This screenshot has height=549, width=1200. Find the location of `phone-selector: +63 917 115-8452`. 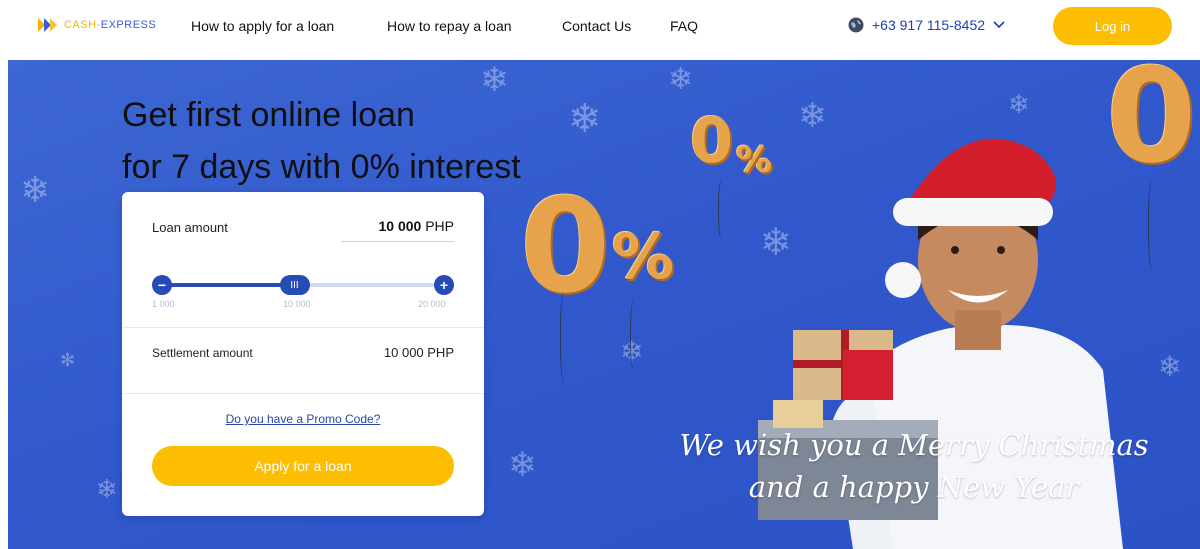

phone-selector: +63 917 115-8452 is located at coordinates (926, 25).